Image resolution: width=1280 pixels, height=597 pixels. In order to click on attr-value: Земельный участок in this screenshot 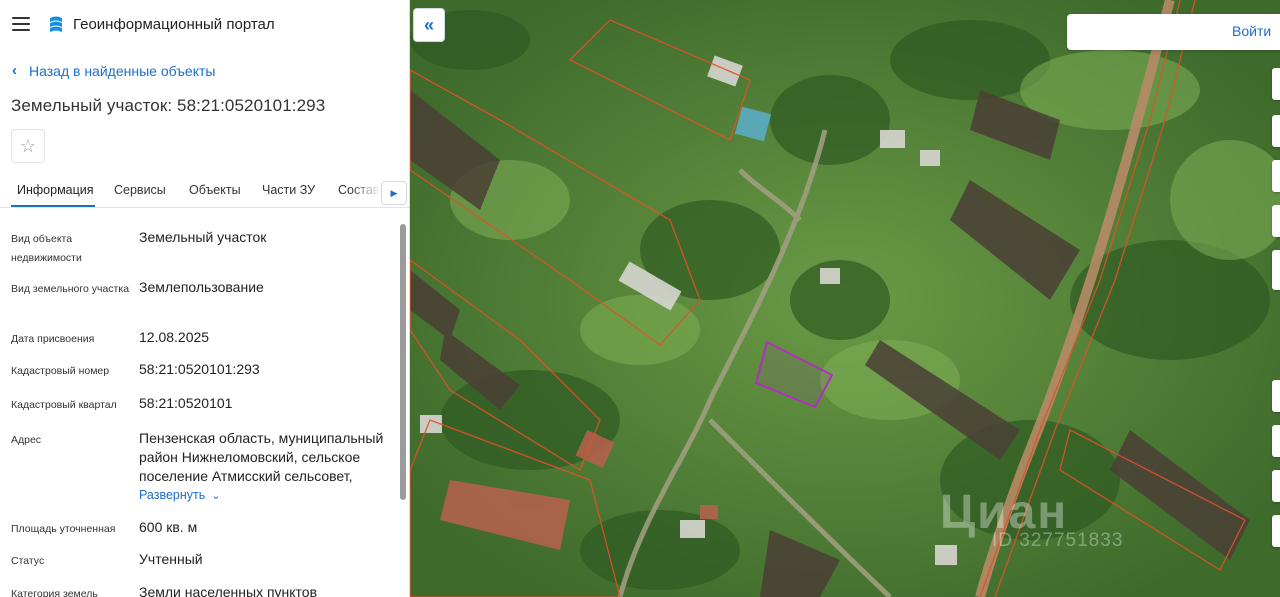, I will do `click(203, 237)`.